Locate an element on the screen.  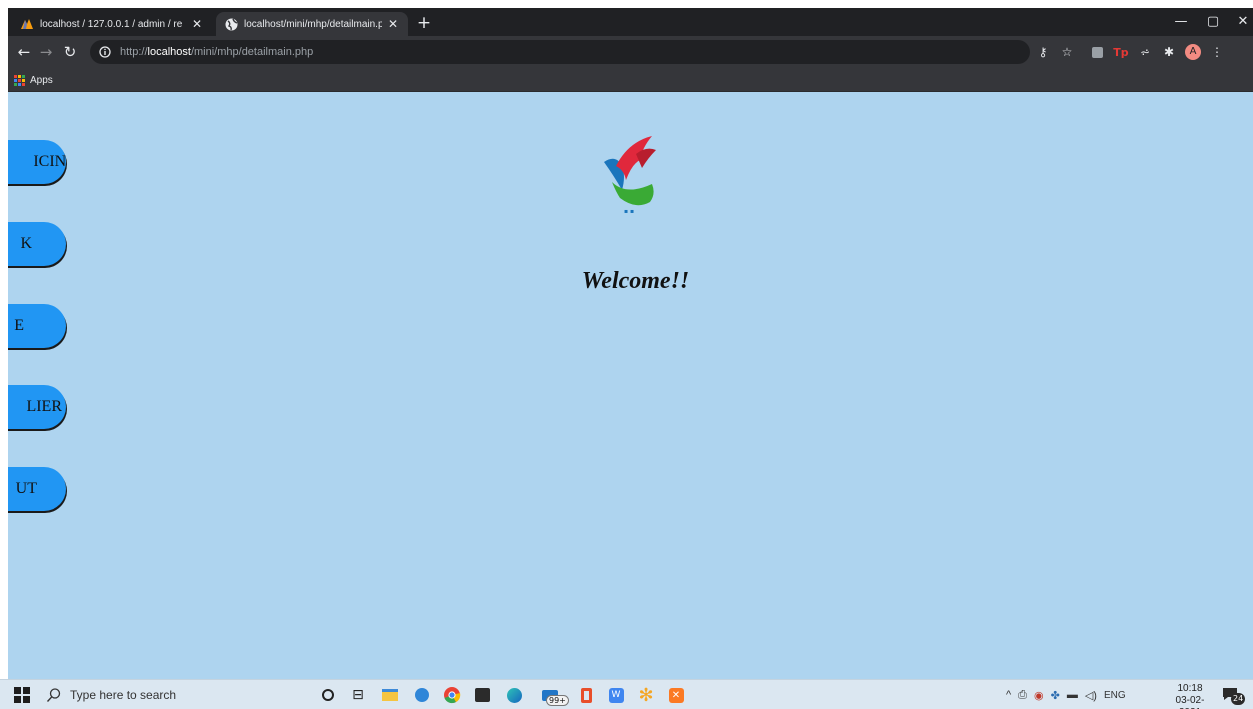
new-tab-button: + is located at coordinates (424, 23).